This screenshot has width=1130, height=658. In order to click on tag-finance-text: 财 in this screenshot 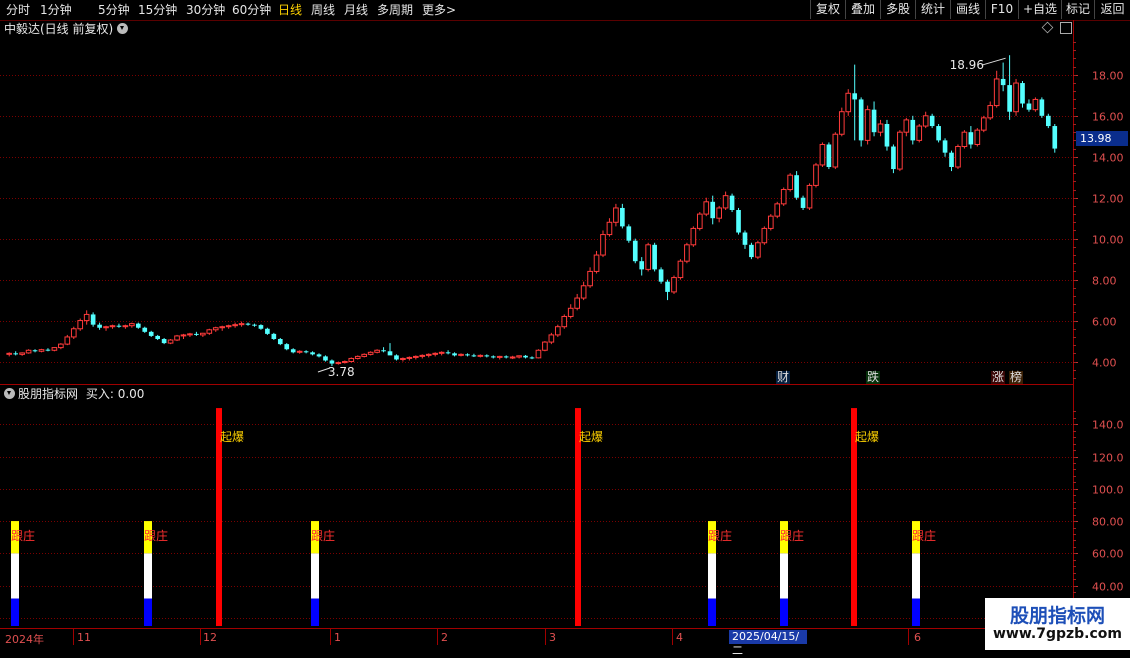, I will do `click(783, 377)`.